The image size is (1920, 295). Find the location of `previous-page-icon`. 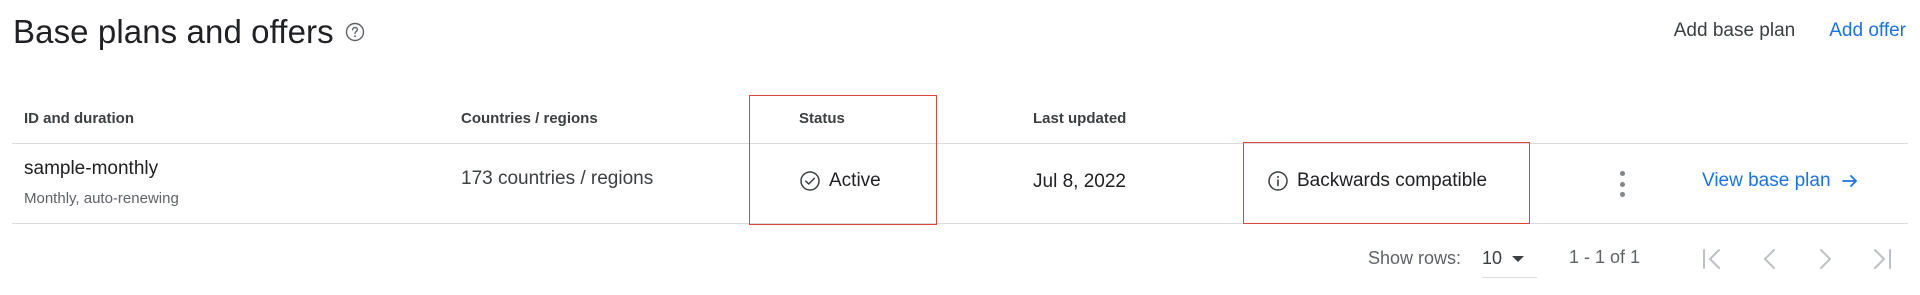

previous-page-icon is located at coordinates (1770, 259).